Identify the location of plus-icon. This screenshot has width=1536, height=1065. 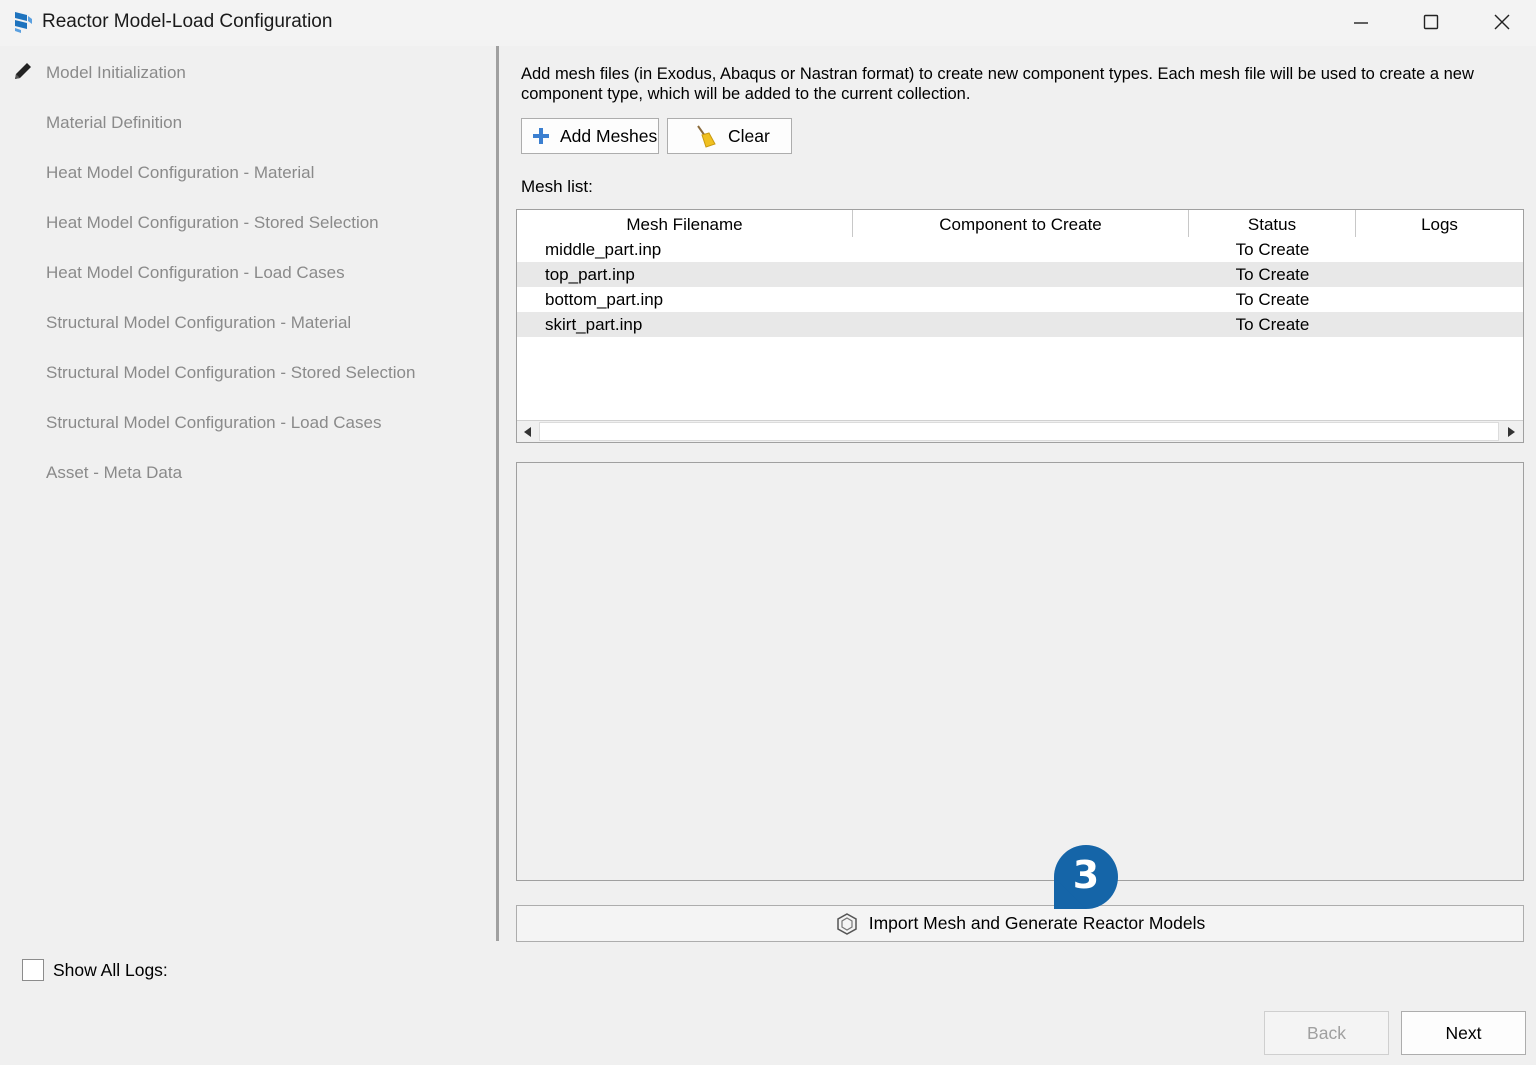
(541, 136).